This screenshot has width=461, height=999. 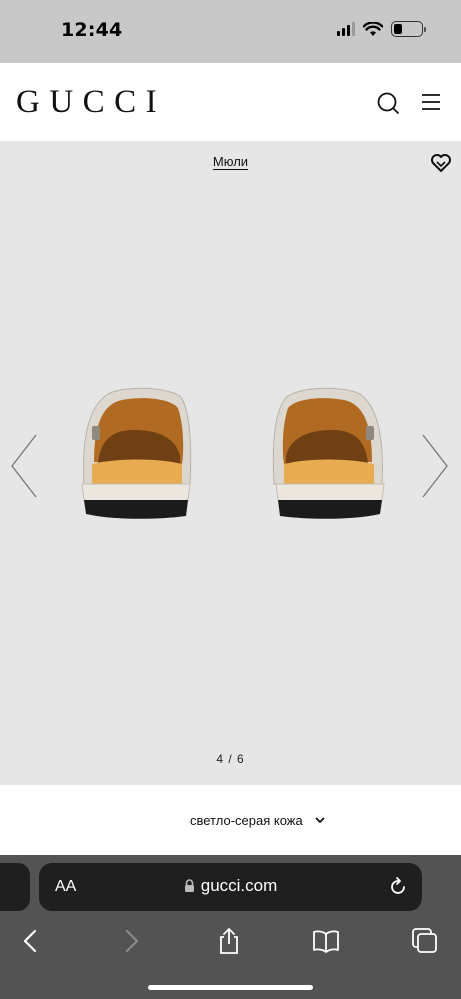 I want to click on forward-icon, so click(x=131, y=941).